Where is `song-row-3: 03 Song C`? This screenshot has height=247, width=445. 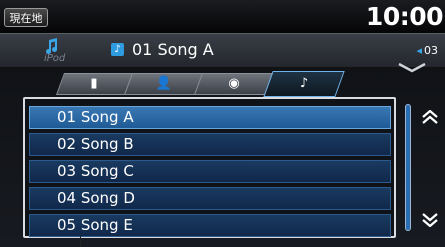
song-row-3: 03 Song C is located at coordinates (210, 171).